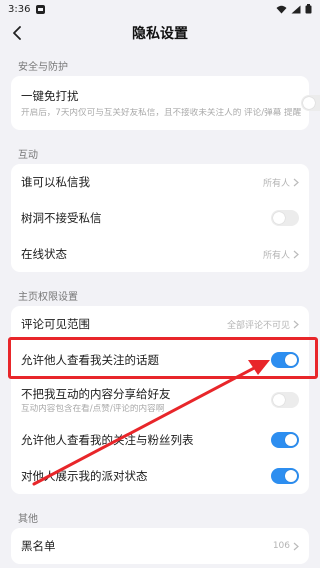 The width and height of the screenshot is (320, 568). Describe the element at coordinates (285, 400) in the screenshot. I see `no-share-toggle` at that location.